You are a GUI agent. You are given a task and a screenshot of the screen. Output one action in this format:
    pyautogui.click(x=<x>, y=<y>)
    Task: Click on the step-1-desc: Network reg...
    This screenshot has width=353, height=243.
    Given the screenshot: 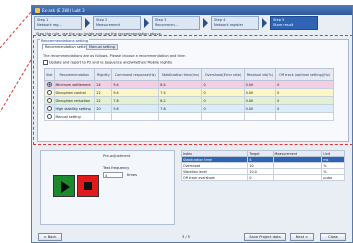 What is the action you would take?
    pyautogui.click(x=49, y=24)
    